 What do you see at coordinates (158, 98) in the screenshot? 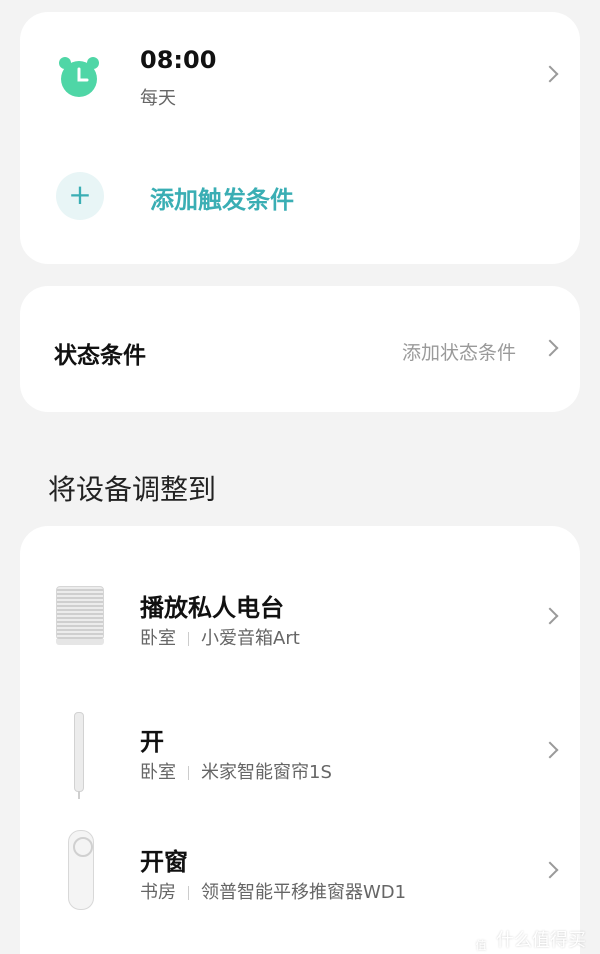
I see `trigger-repeat: 每天` at bounding box center [158, 98].